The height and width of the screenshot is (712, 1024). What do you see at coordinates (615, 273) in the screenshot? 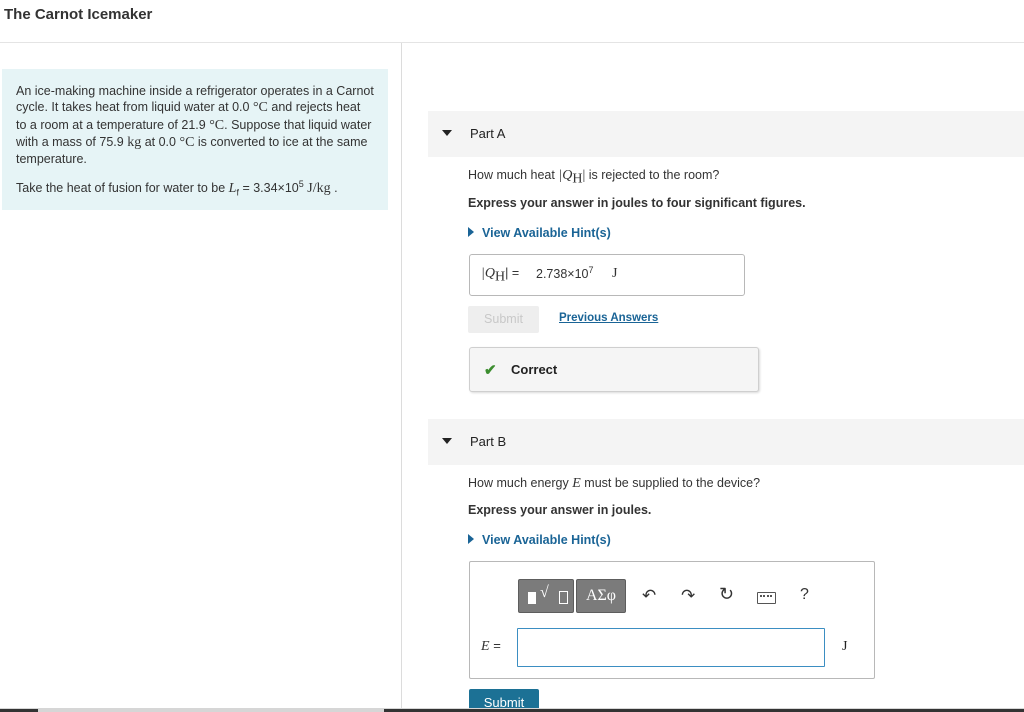
I see `answer-unit: J` at bounding box center [615, 273].